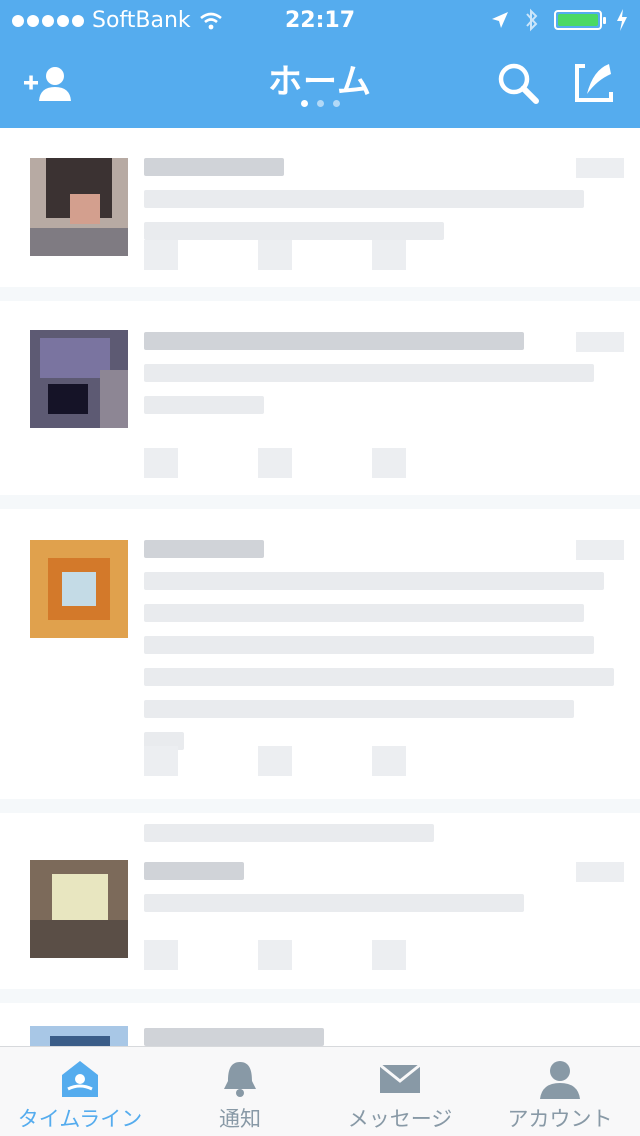  Describe the element at coordinates (400, 1078) in the screenshot. I see `envelope-icon` at that location.